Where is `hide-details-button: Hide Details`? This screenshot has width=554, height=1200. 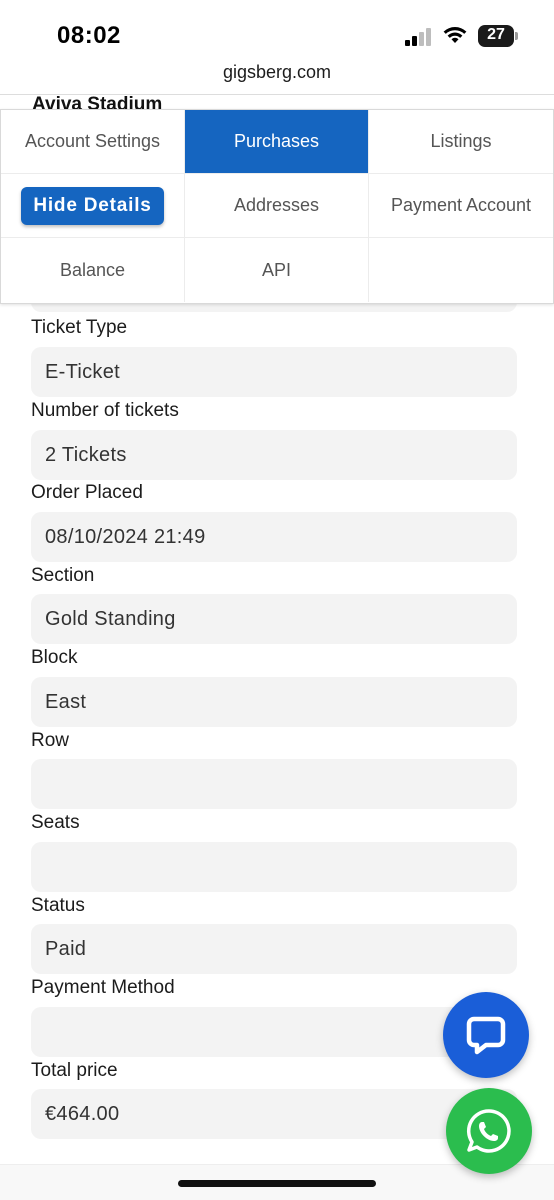 hide-details-button: Hide Details is located at coordinates (92, 205).